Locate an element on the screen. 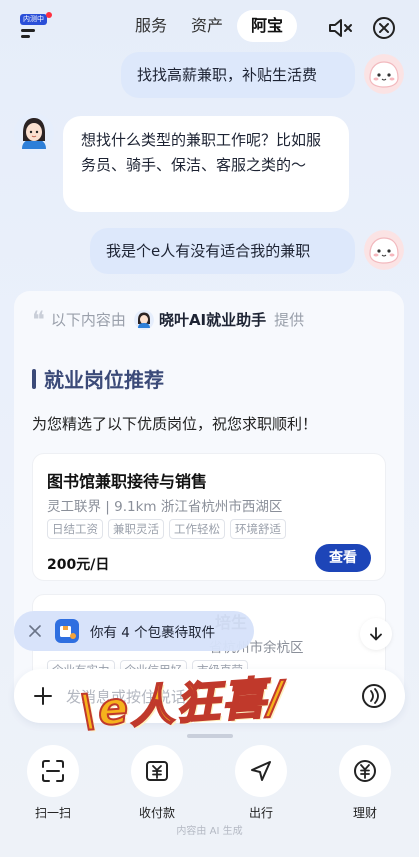 Image resolution: width=419 pixels, height=857 pixels. job-salary: 200元/日 is located at coordinates (78, 565).